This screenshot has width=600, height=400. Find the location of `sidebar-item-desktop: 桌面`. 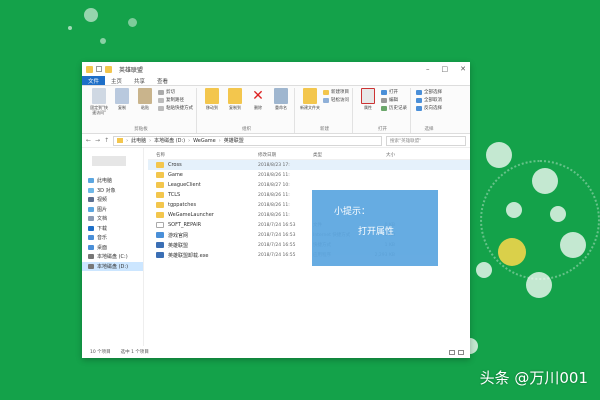

sidebar-item-desktop: 桌面 is located at coordinates (115, 248).